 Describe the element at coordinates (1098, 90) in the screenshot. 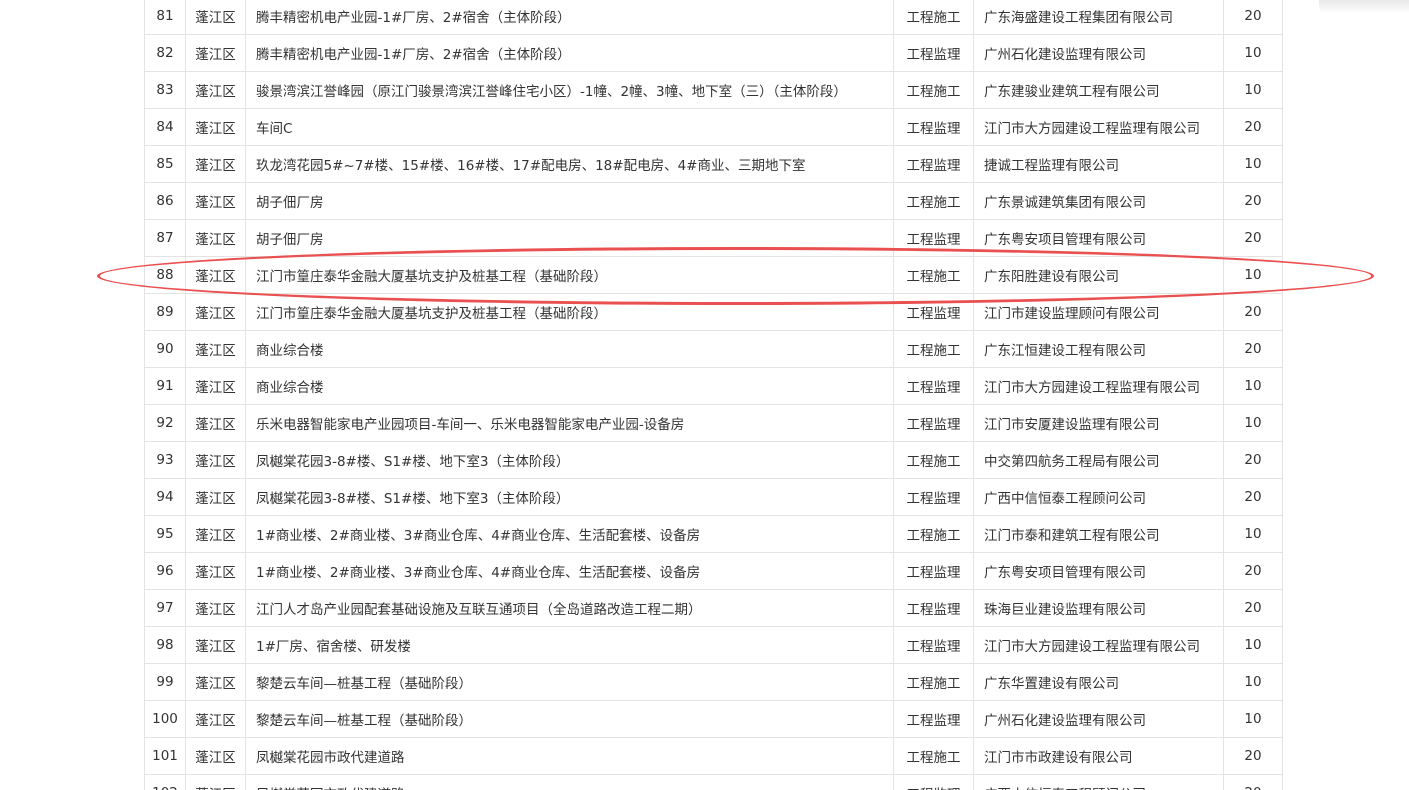

I see `cell-company: 广东建骏业建筑工程有限公司` at that location.